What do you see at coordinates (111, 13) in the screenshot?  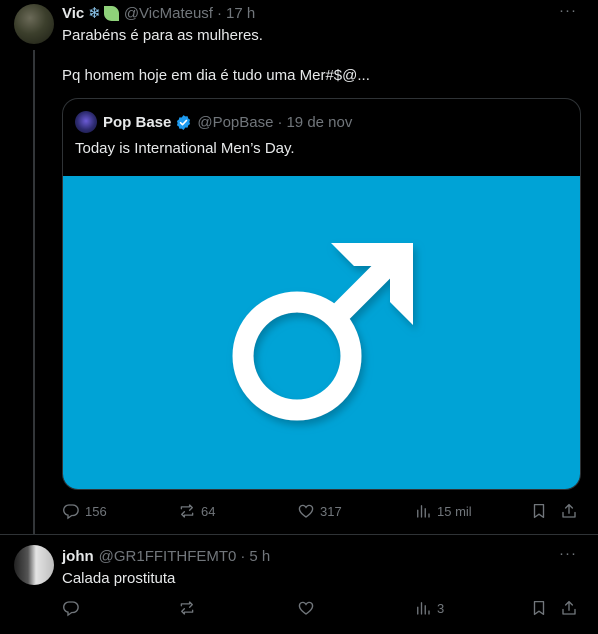 I see `leaf-icon` at bounding box center [111, 13].